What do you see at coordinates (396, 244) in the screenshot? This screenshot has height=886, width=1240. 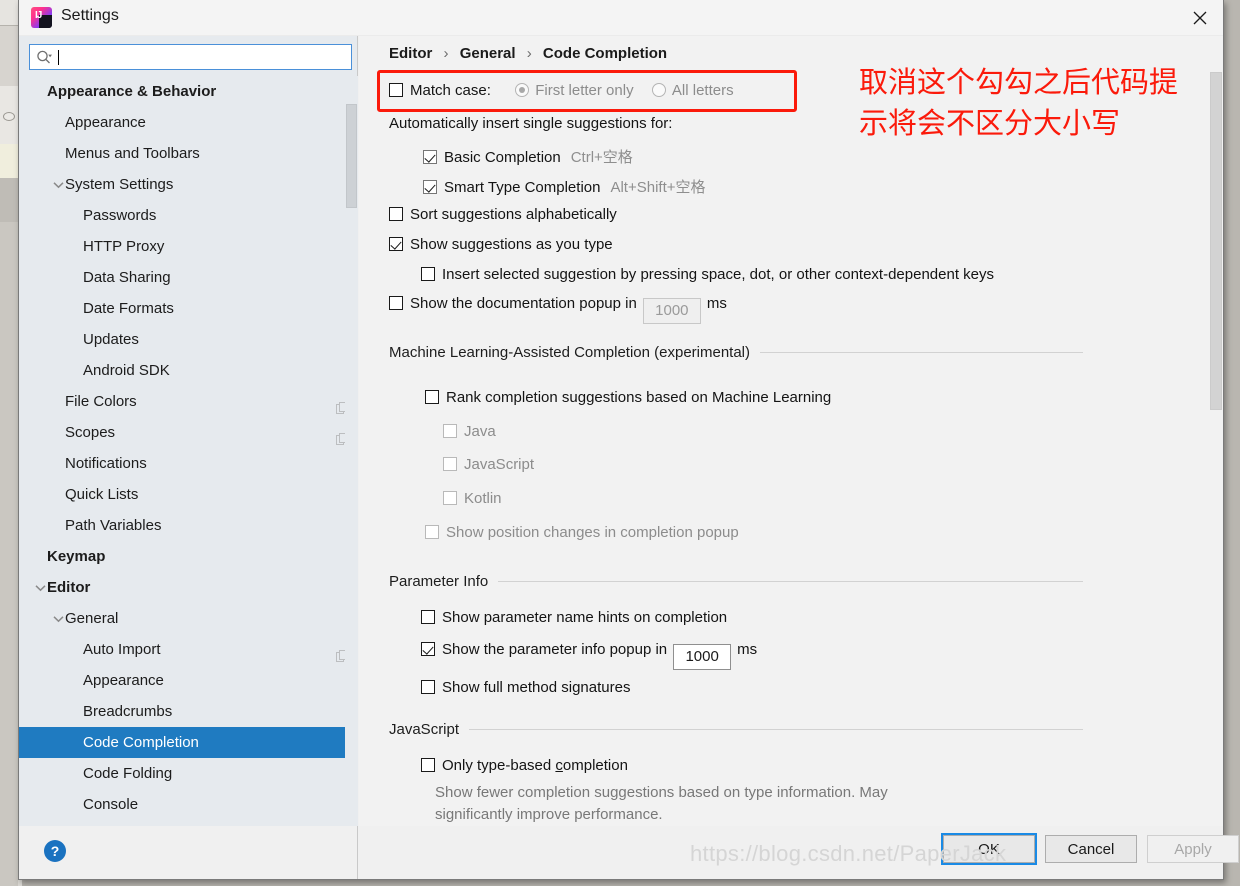 I see `show-as-you-type-checkbox` at bounding box center [396, 244].